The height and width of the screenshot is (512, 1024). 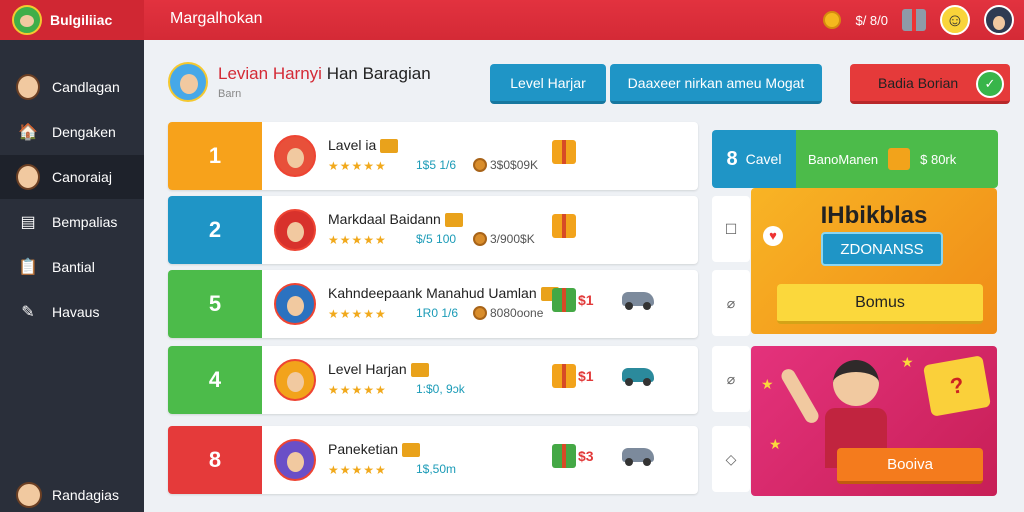 I want to click on leaderboard-row: 8 Paneketian ★★★★★ 1$,50m $3, so click(x=433, y=460).